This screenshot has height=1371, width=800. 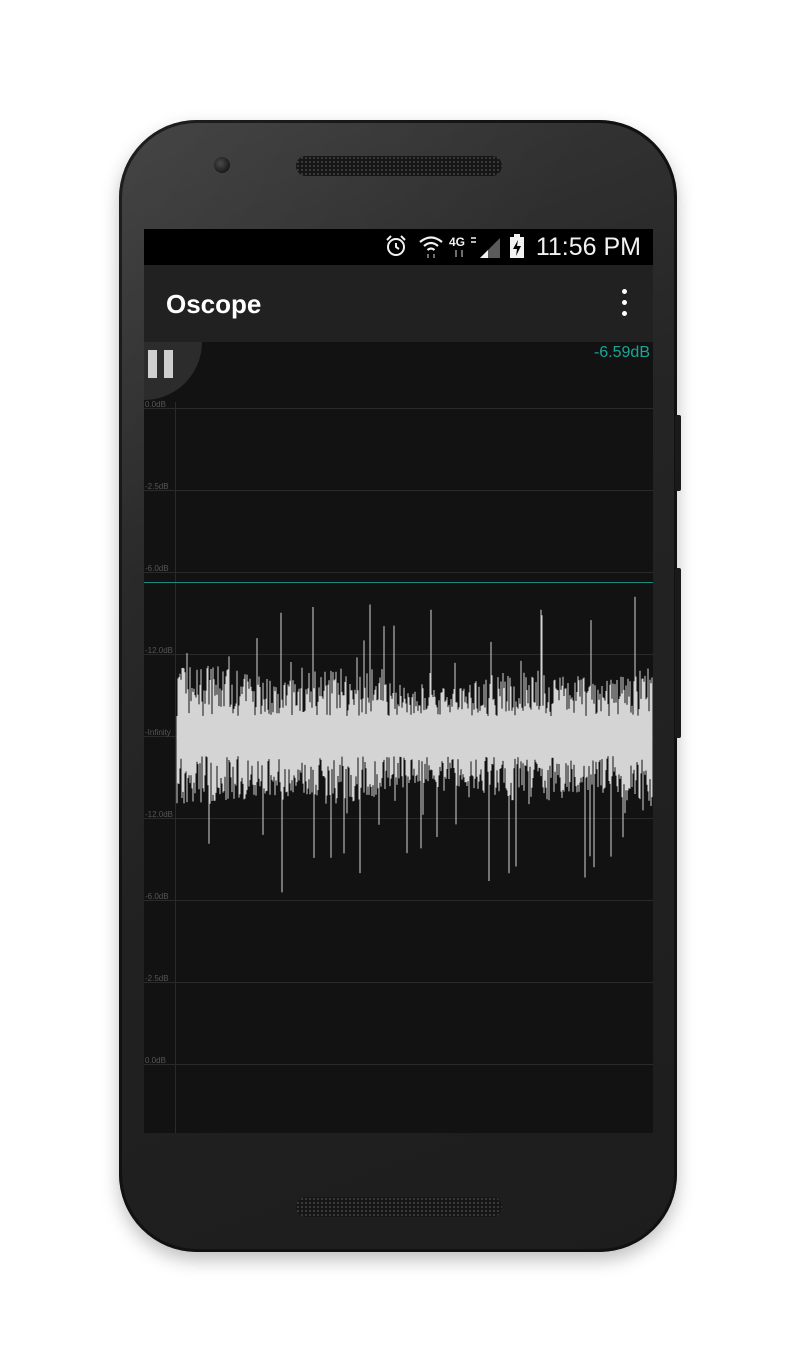 I want to click on bottom-speaker, so click(x=399, y=1207).